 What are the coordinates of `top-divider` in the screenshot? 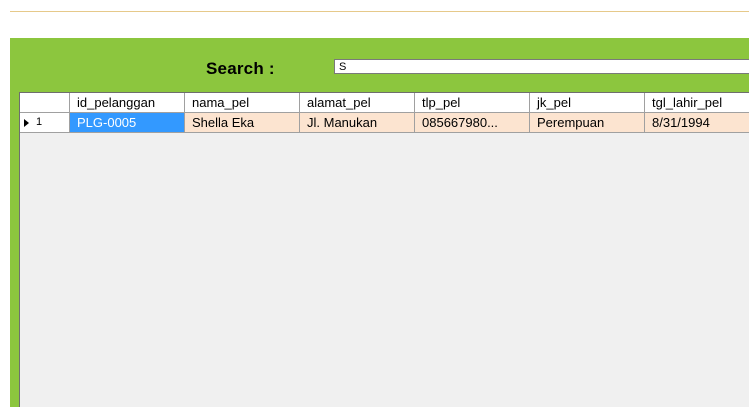 It's located at (379, 11).